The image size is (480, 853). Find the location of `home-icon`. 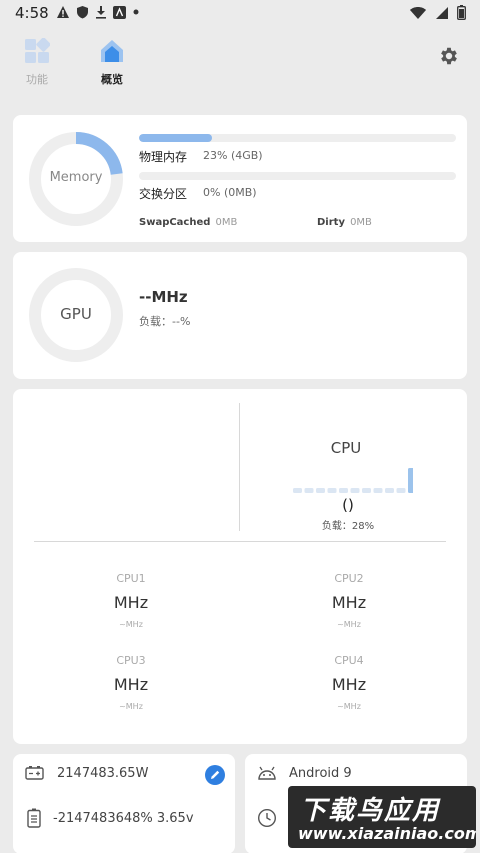

home-icon is located at coordinates (112, 51).